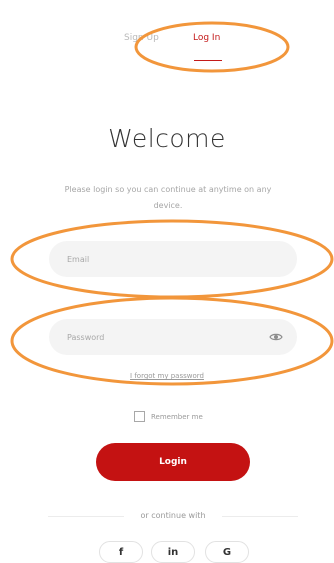 The height and width of the screenshot is (563, 334). I want to click on google-icon: G, so click(227, 552).